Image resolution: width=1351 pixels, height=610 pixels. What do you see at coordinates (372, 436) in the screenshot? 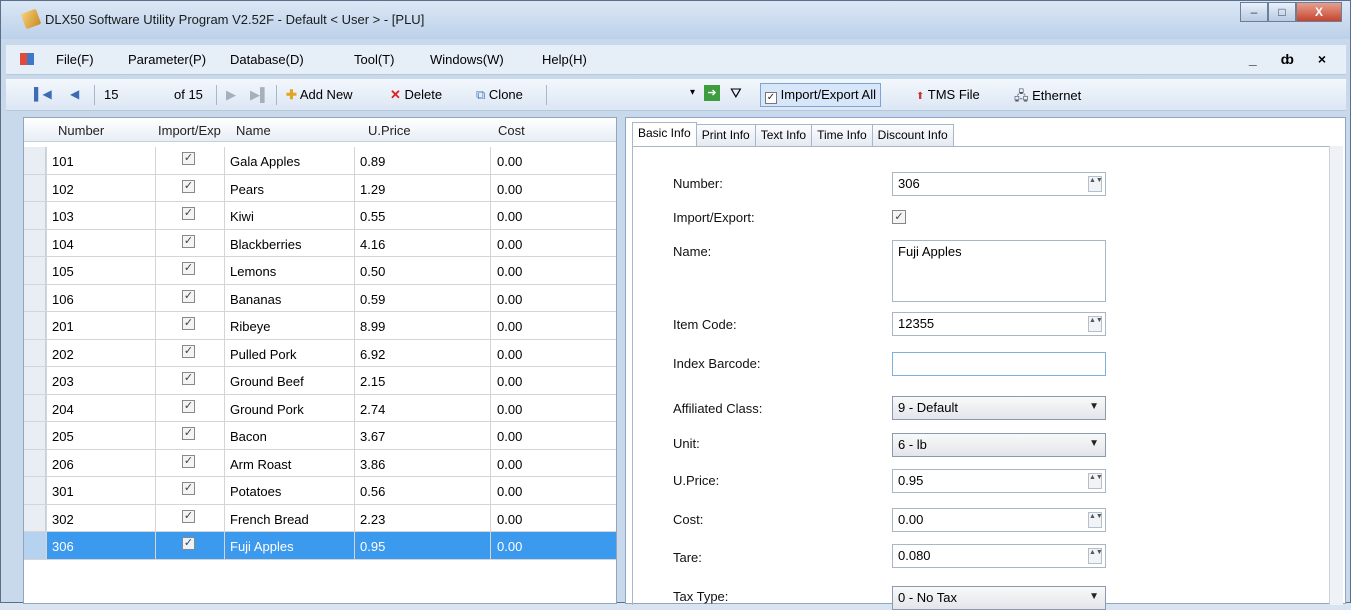
I see `cell-price: 3.67` at bounding box center [372, 436].